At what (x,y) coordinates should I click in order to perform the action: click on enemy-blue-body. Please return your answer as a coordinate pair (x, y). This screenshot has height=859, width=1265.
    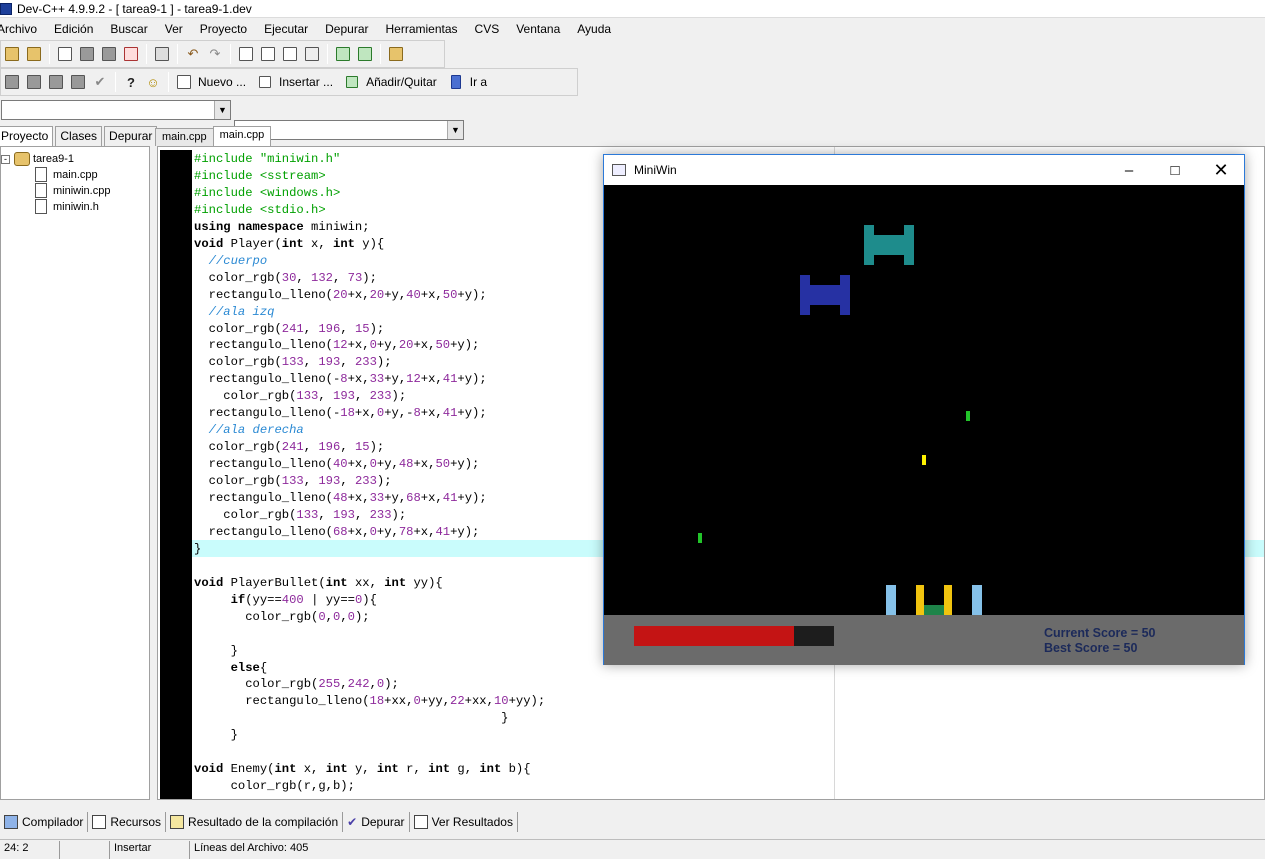
    Looking at the image, I should click on (825, 295).